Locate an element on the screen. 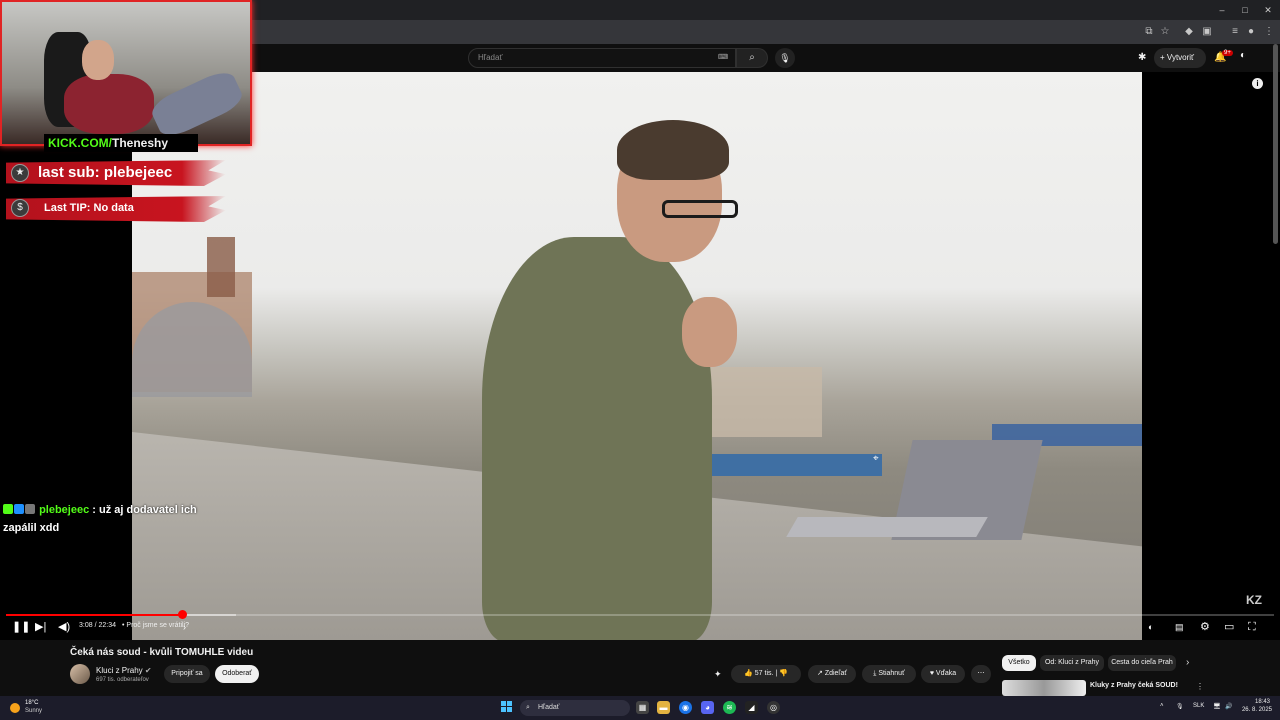 The width and height of the screenshot is (1280, 720). chip-from-channel: Od: Kluci z Prahy is located at coordinates (1072, 663).